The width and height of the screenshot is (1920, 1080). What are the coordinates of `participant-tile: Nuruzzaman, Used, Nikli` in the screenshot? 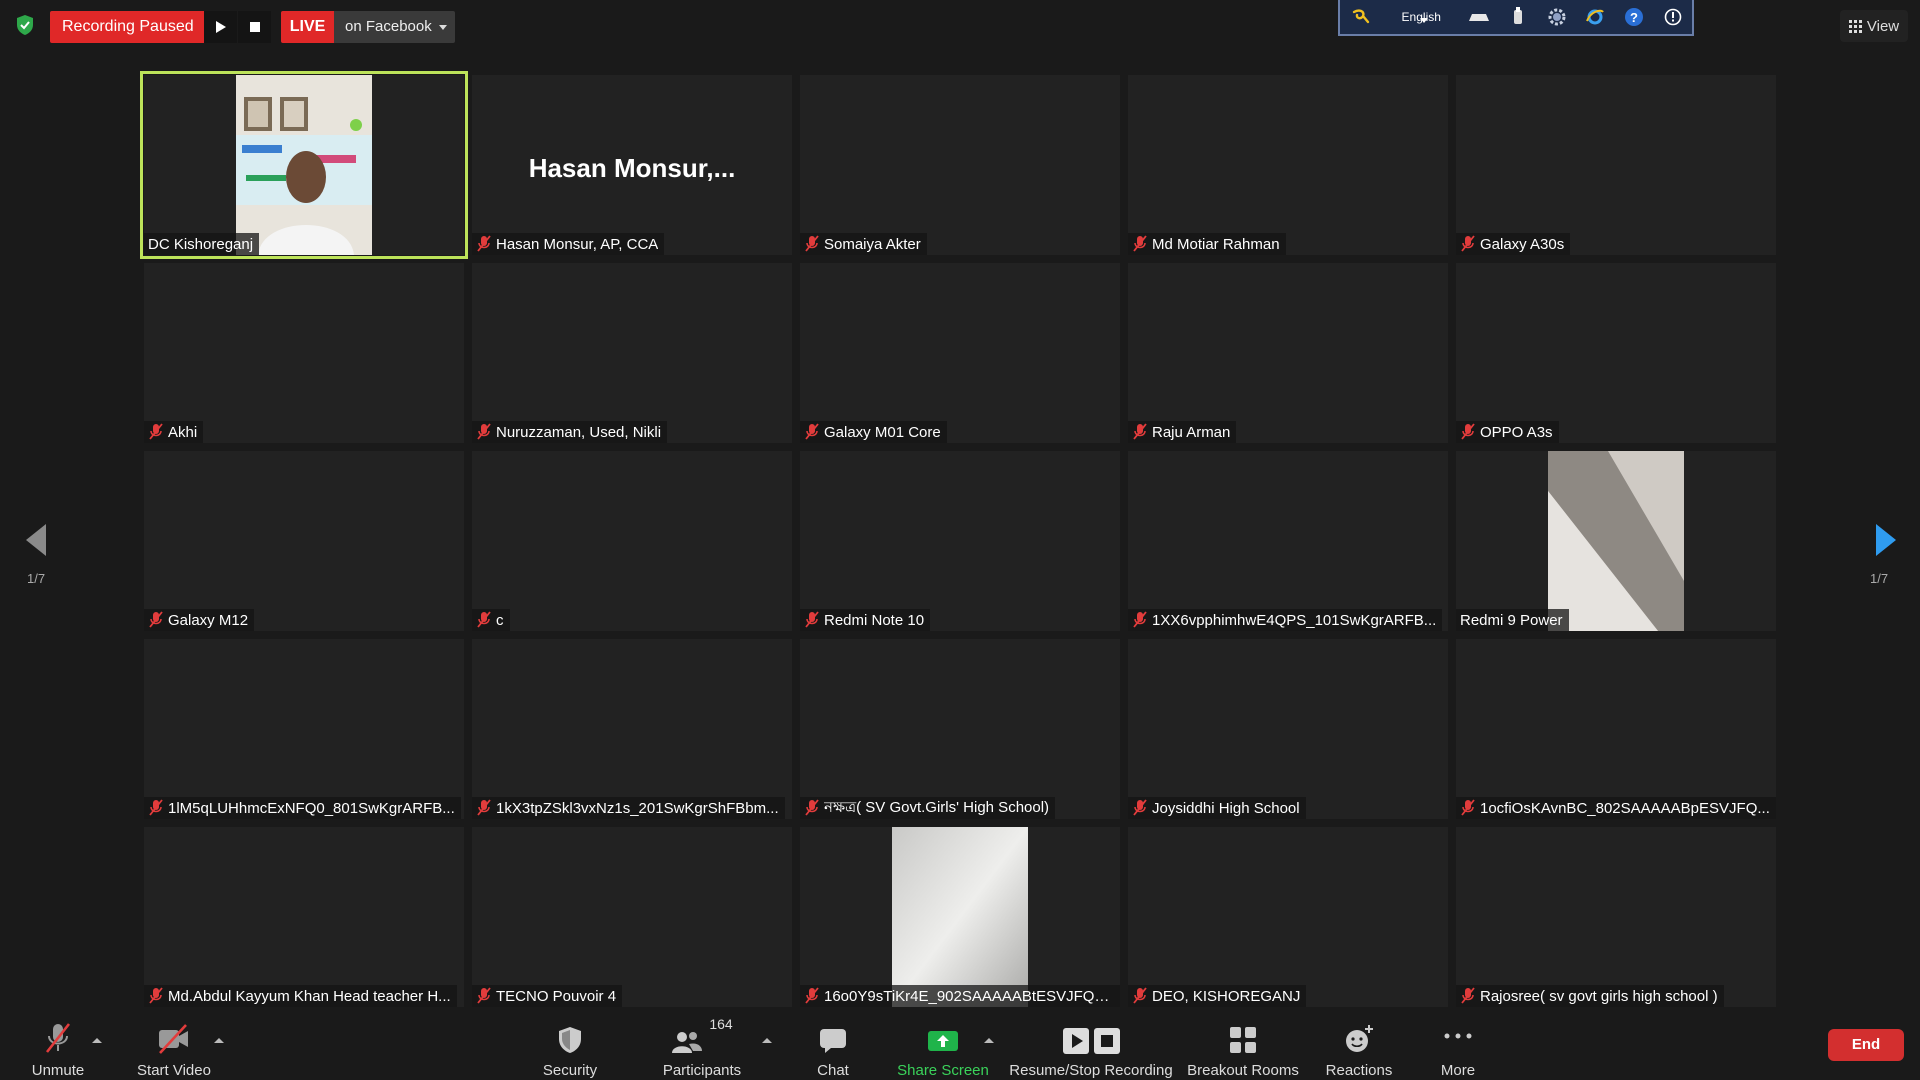 It's located at (632, 353).